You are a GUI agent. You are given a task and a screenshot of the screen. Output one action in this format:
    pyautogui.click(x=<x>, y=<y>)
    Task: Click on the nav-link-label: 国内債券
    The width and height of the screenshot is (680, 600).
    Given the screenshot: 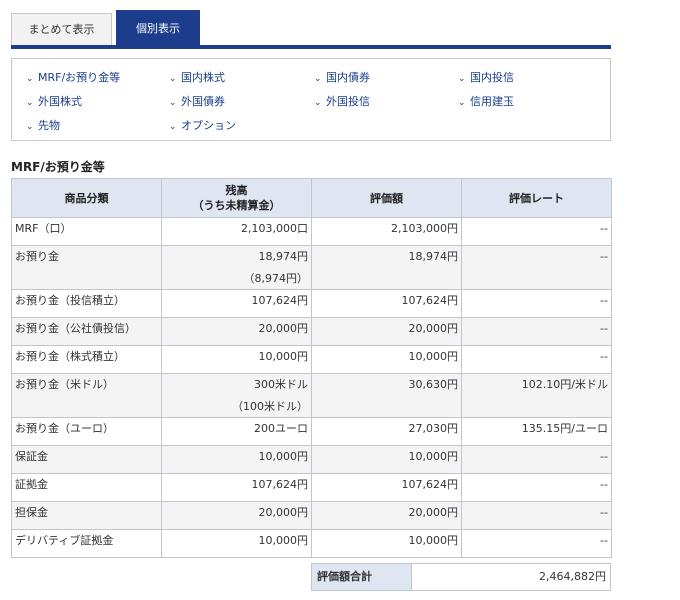 What is the action you would take?
    pyautogui.click(x=348, y=77)
    